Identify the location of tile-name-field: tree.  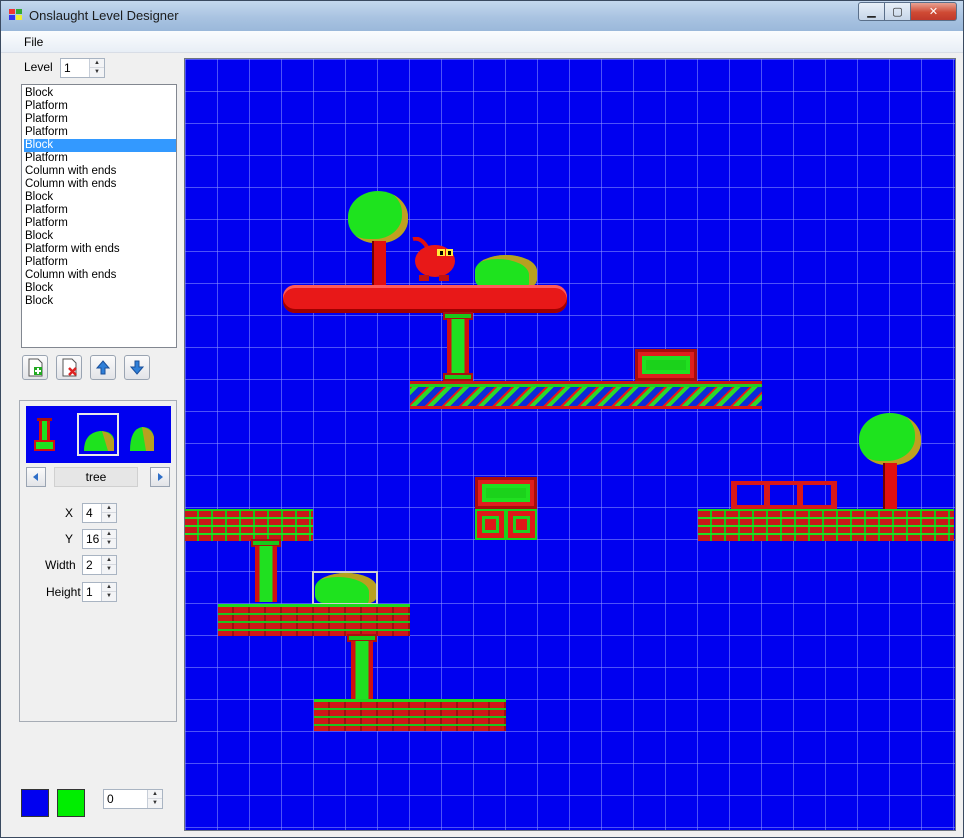
(96, 477).